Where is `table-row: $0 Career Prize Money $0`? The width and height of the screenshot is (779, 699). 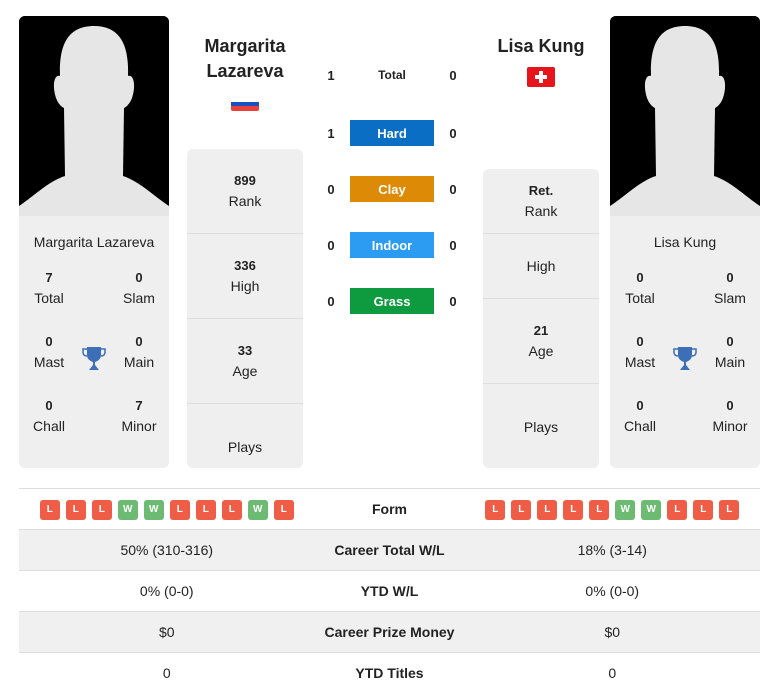
table-row: $0 Career Prize Money $0 is located at coordinates (389, 632).